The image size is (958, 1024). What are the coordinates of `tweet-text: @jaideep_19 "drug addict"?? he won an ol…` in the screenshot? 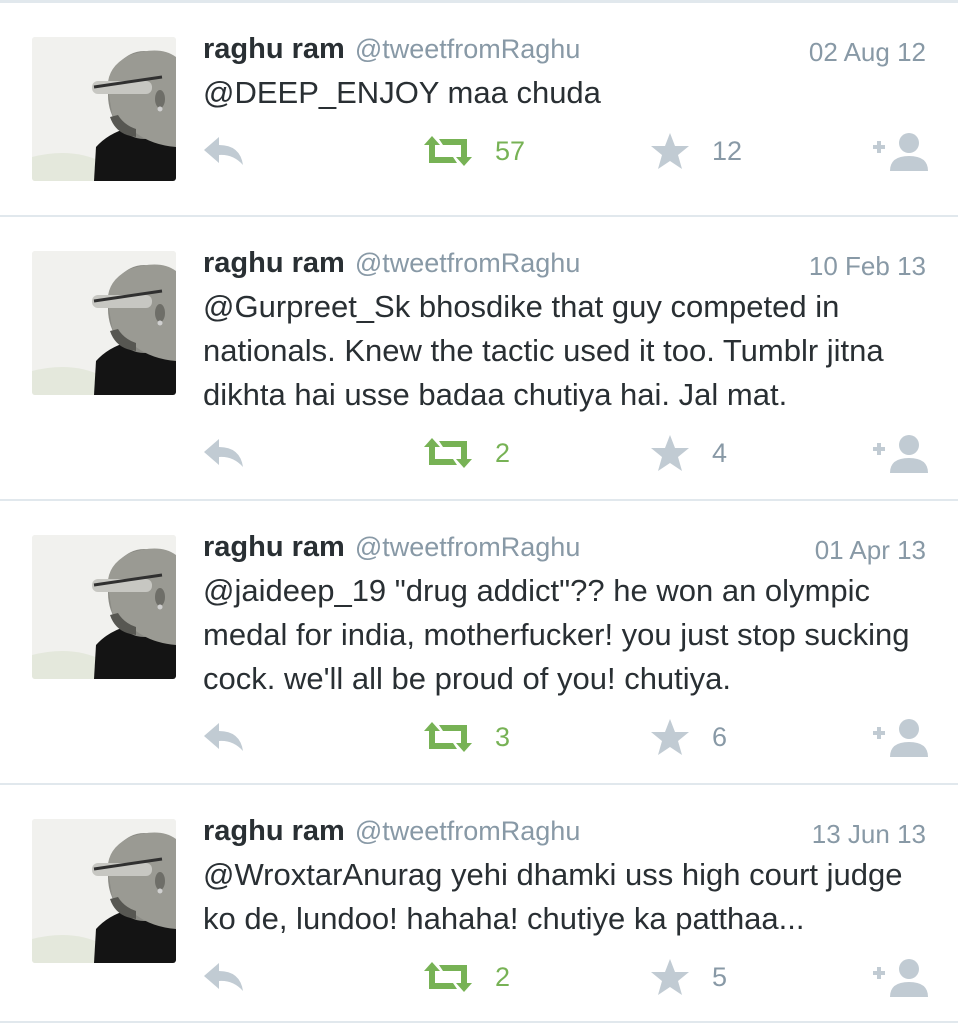 It's located at (556, 634).